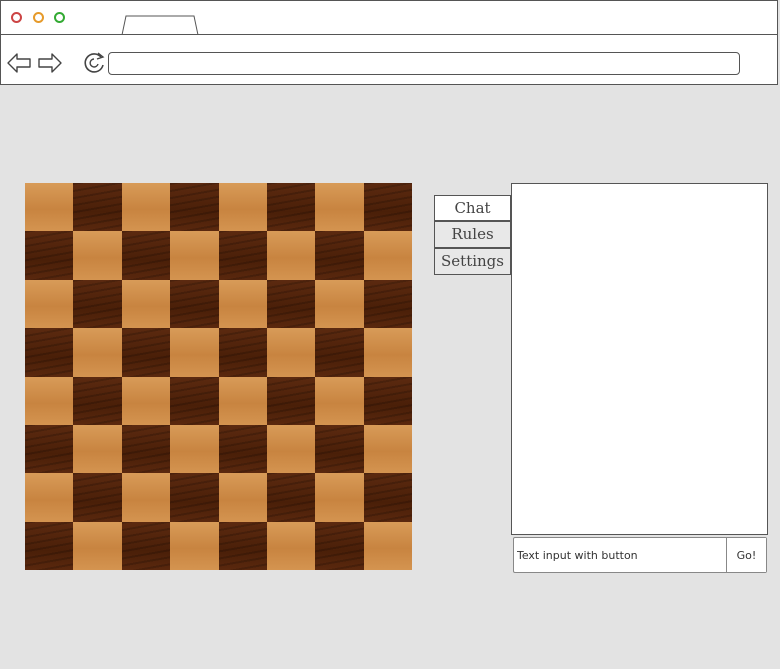 The height and width of the screenshot is (669, 780). What do you see at coordinates (16, 17) in the screenshot?
I see `window-close-button` at bounding box center [16, 17].